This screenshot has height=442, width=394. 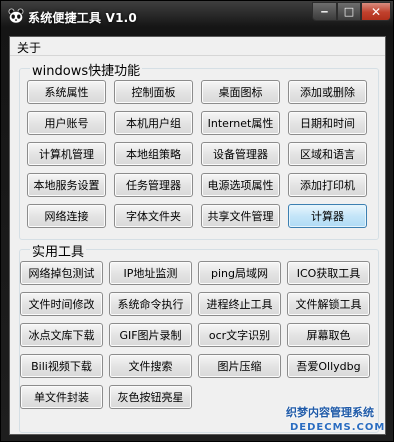 What do you see at coordinates (86, 69) in the screenshot?
I see `windows-shortcuts-title: windows快捷功能` at bounding box center [86, 69].